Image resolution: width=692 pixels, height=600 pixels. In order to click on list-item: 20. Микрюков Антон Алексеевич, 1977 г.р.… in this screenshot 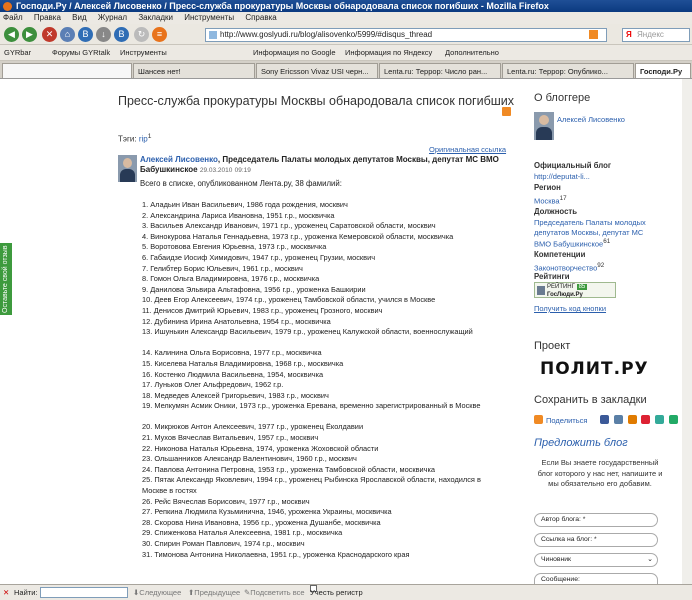, I will do `click(253, 427)`.